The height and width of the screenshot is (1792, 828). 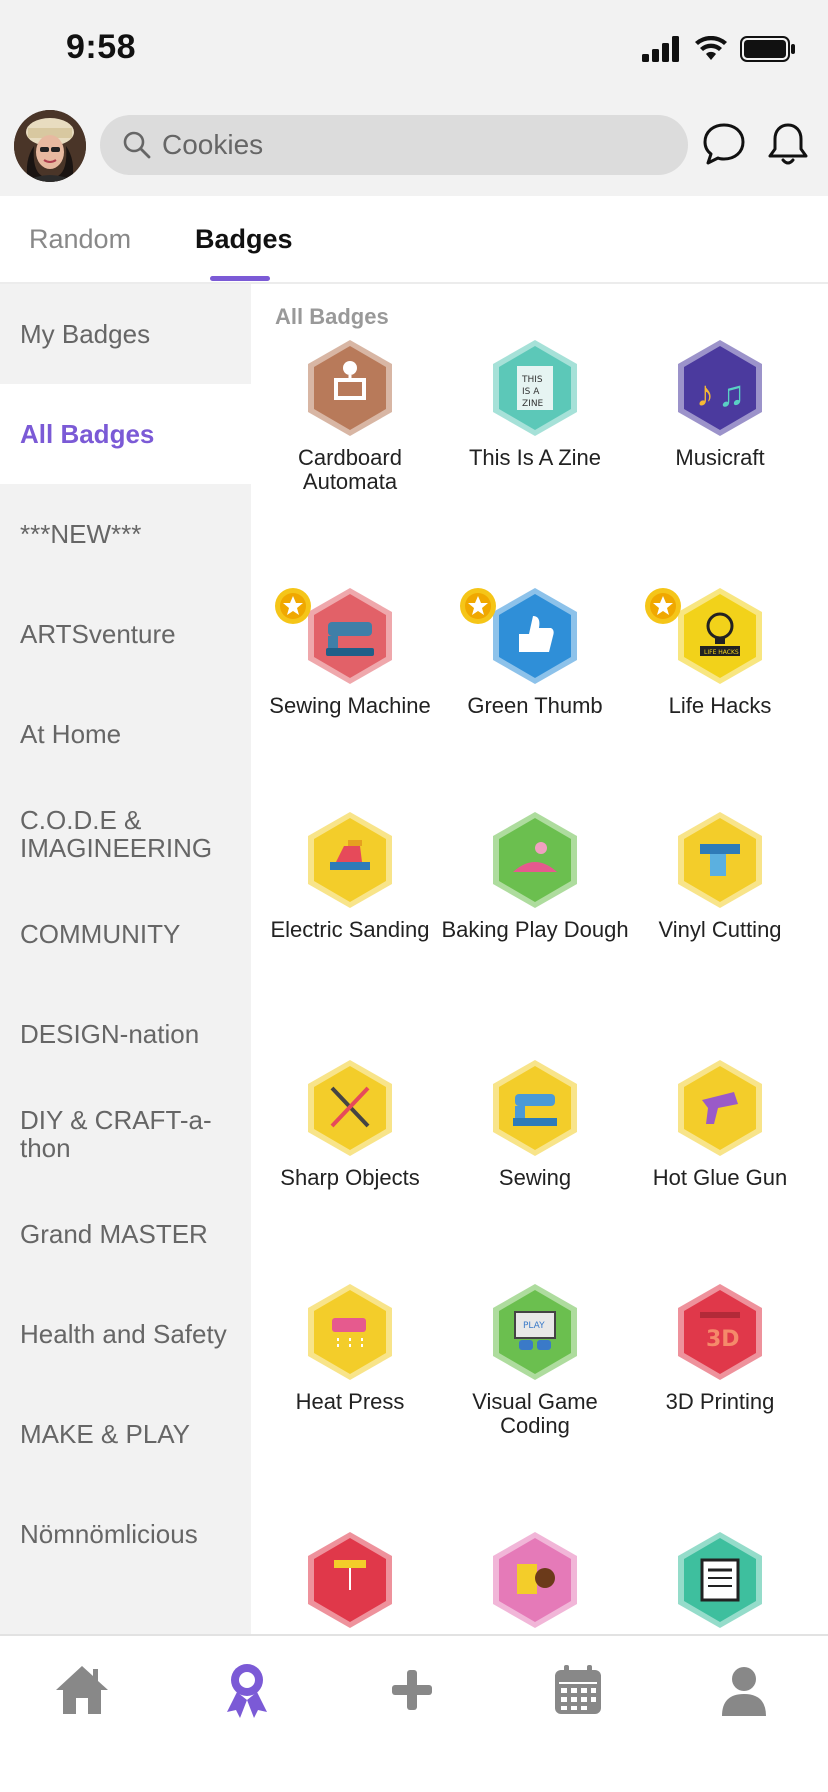 What do you see at coordinates (535, 705) in the screenshot?
I see `badge-label: Green Thumb` at bounding box center [535, 705].